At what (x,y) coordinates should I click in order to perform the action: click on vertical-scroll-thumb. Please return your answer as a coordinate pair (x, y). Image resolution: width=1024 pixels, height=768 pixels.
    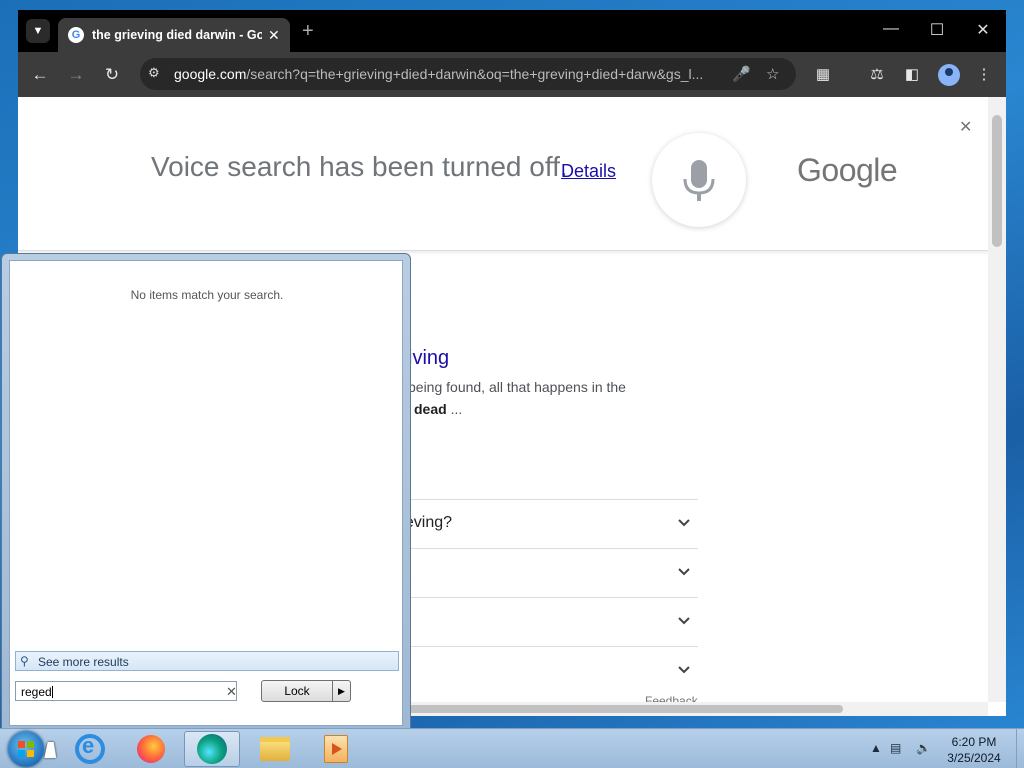
    Looking at the image, I should click on (997, 181).